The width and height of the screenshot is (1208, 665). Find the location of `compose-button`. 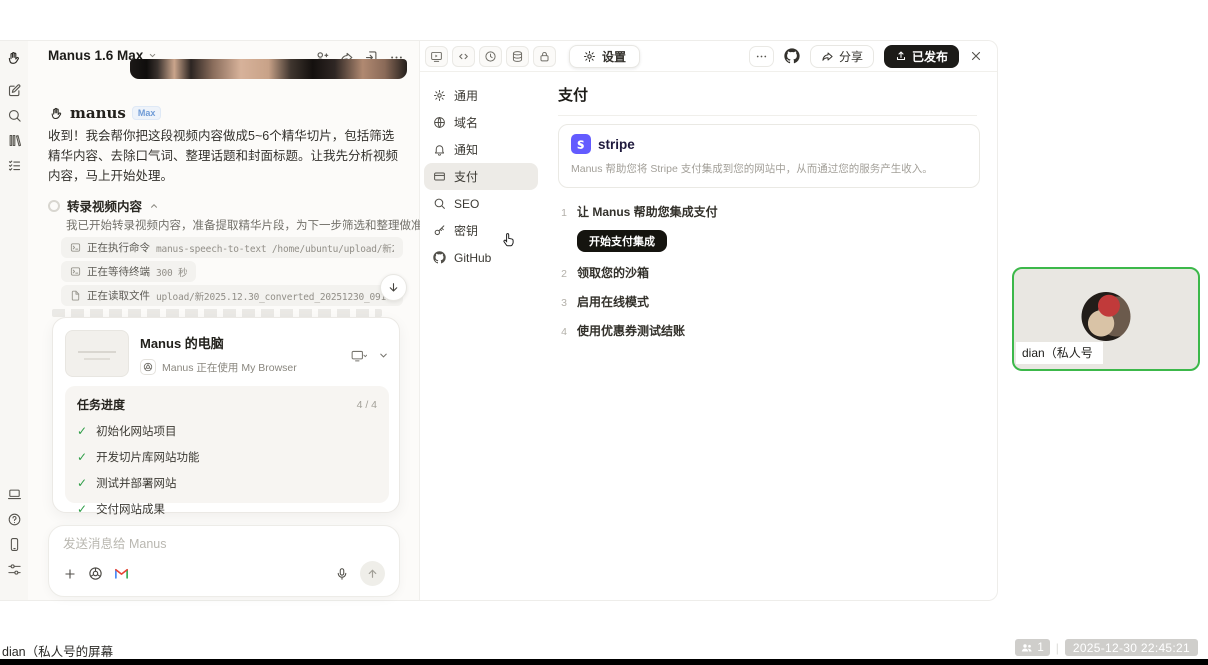

compose-button is located at coordinates (14, 90).